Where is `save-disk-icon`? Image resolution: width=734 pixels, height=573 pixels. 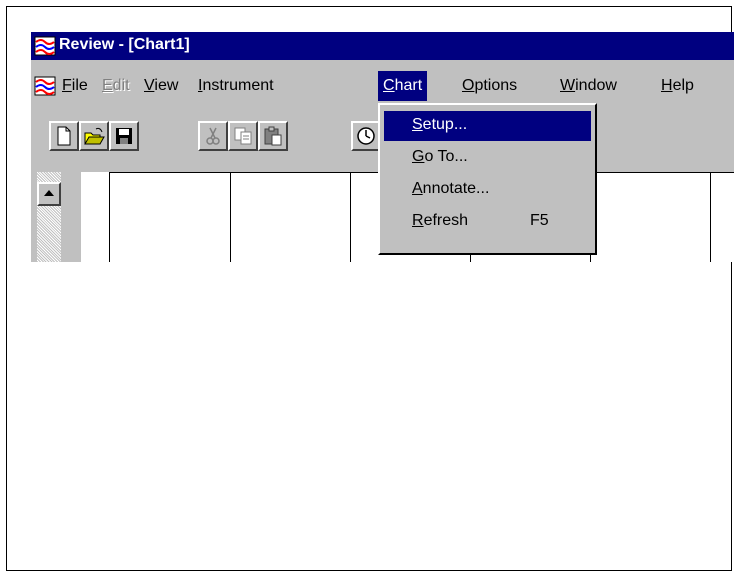
save-disk-icon is located at coordinates (124, 136).